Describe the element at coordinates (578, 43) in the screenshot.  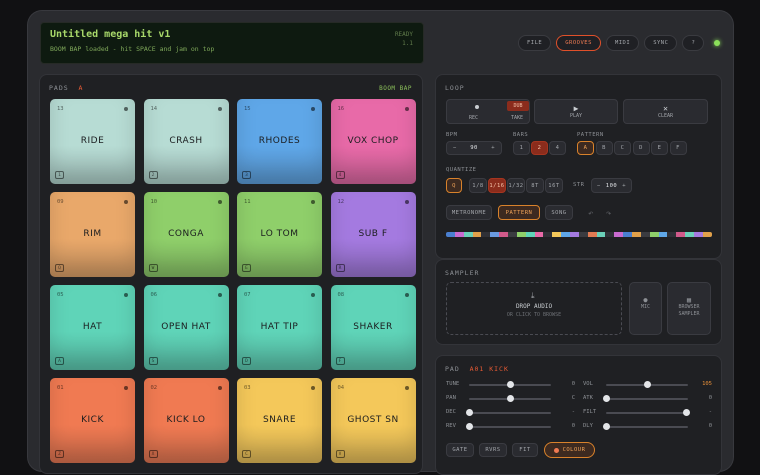
I see `menu-grooves-button: GROOVES` at that location.